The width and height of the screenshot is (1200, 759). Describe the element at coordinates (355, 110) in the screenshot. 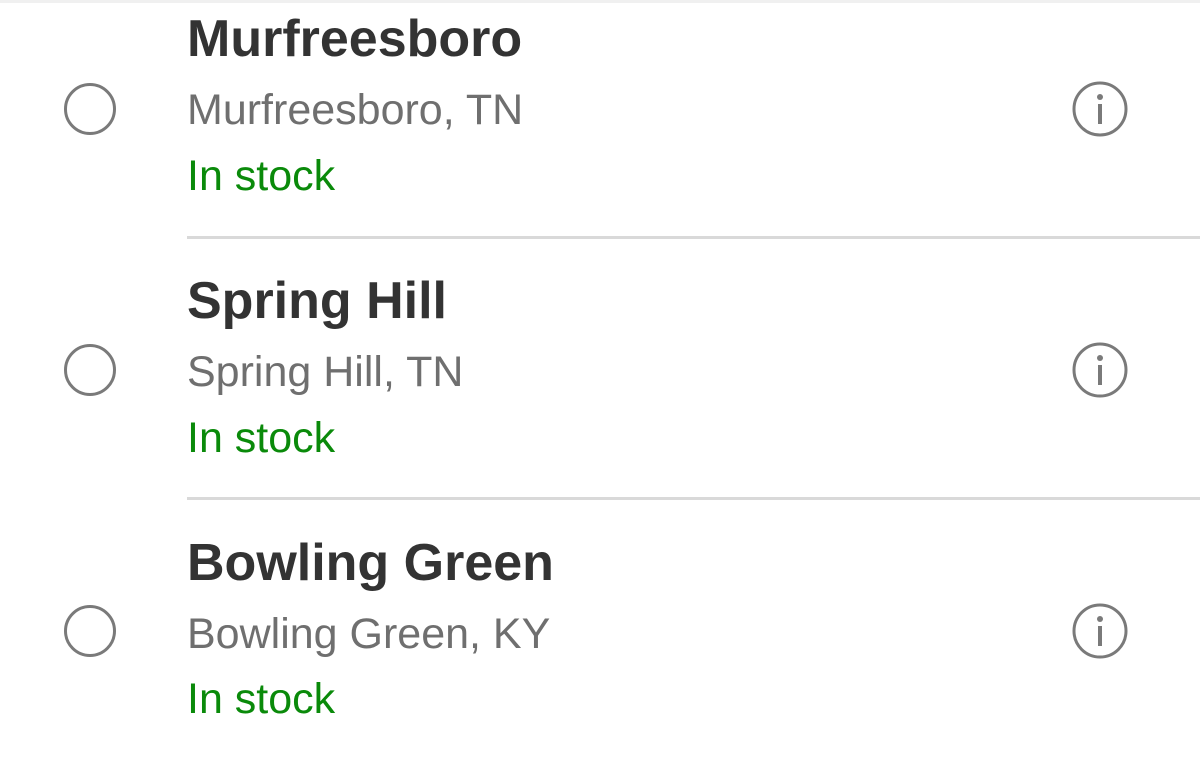

I see `store-location: Murfreesboro, TN` at that location.